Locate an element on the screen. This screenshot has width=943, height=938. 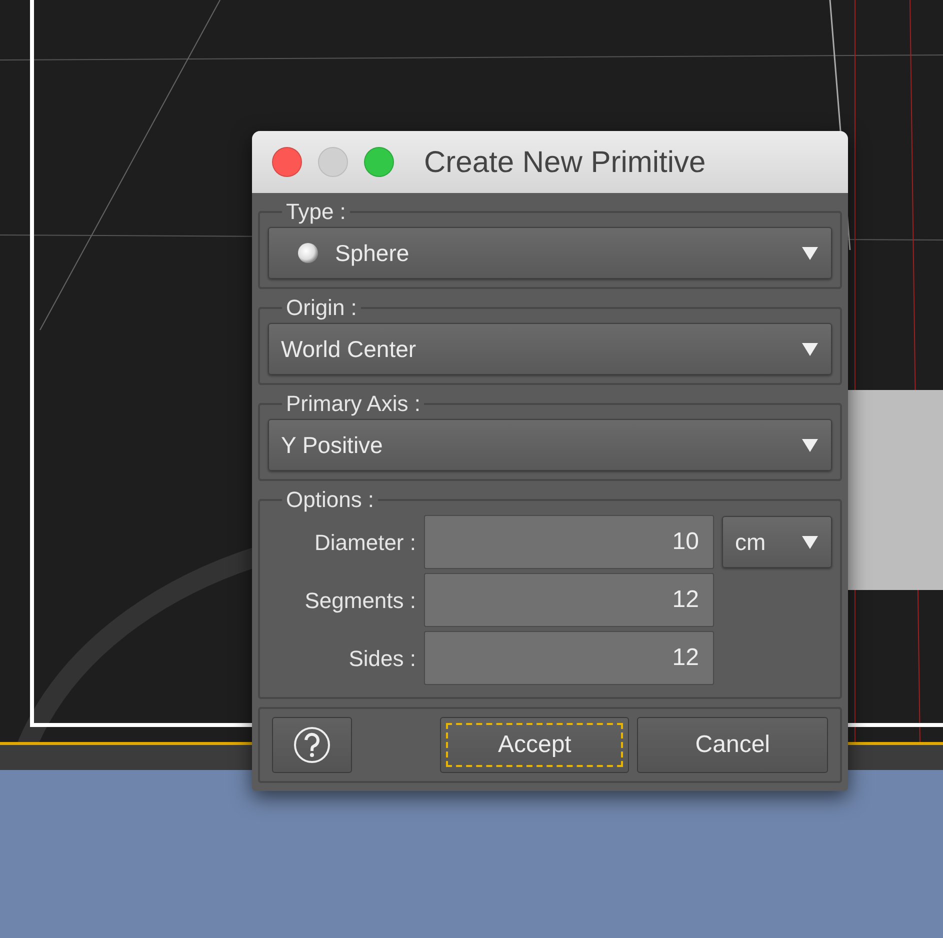
help-icon is located at coordinates (312, 745).